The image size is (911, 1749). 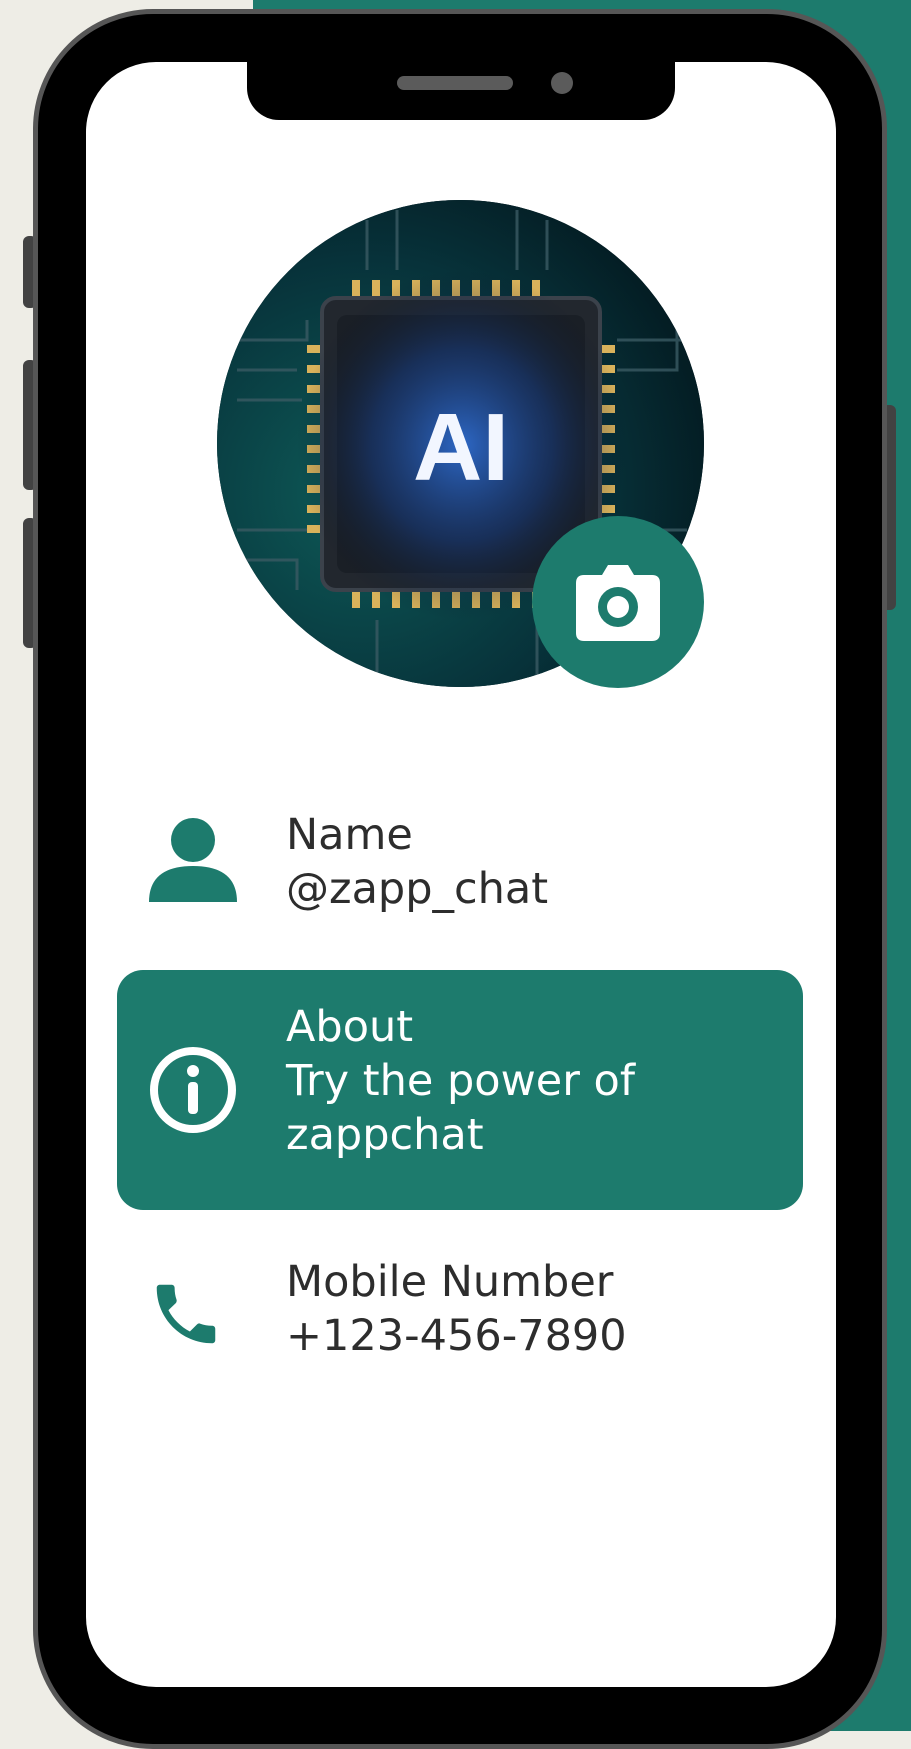 I want to click on change-photo-button, so click(x=618, y=602).